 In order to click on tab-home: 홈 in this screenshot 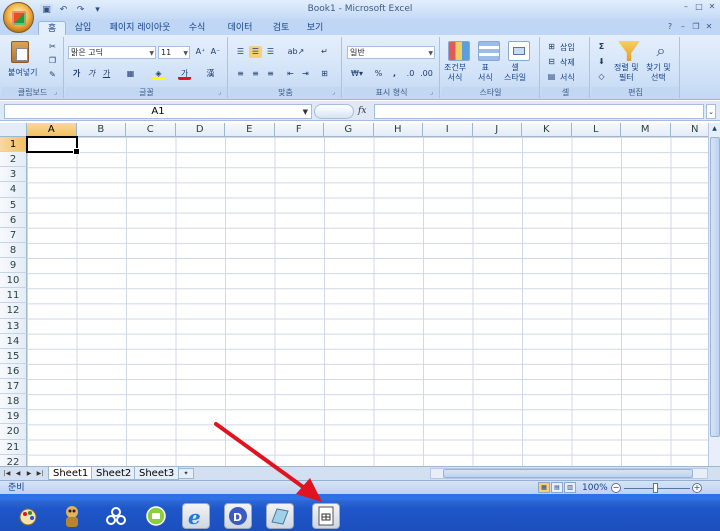, I will do `click(52, 28)`.